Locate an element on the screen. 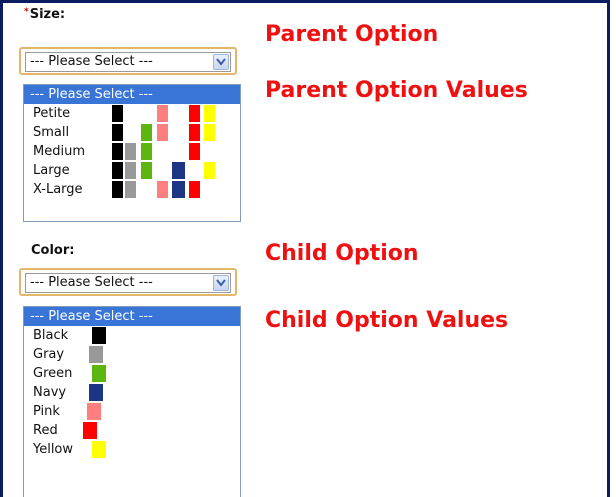 The image size is (616, 497). color-option-label: Yellow is located at coordinates (53, 449).